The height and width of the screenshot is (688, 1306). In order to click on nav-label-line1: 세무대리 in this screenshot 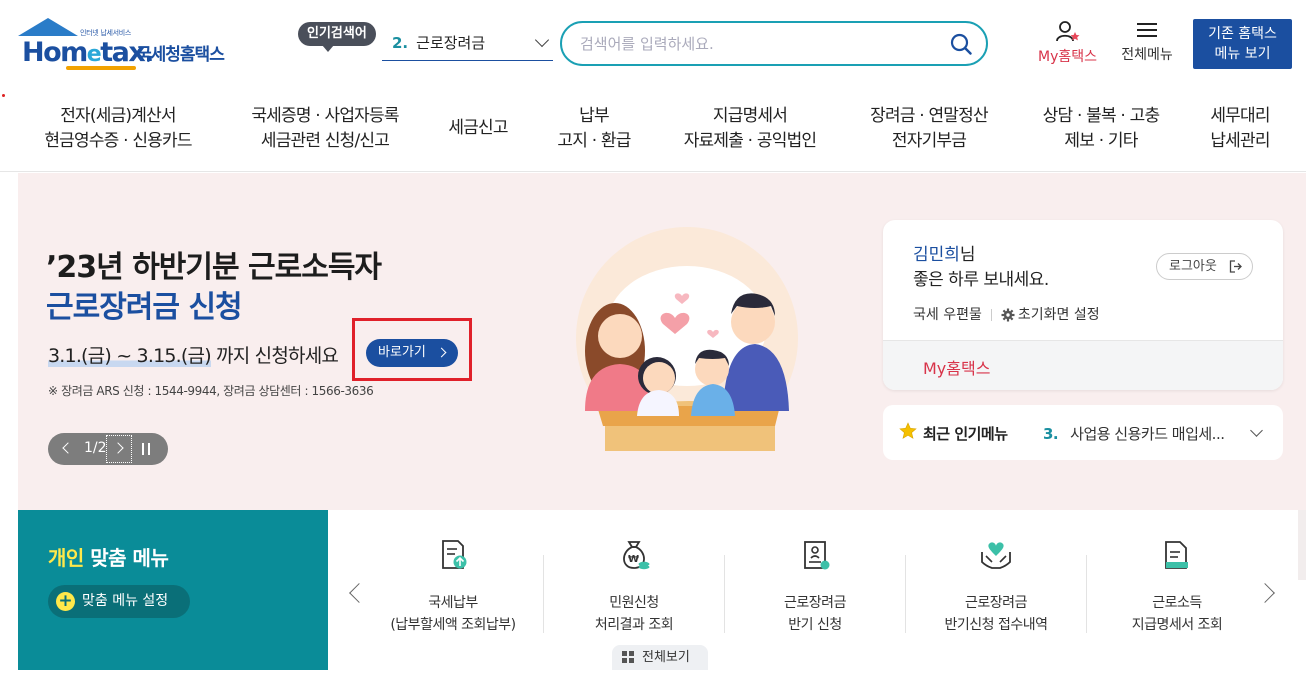, I will do `click(1240, 116)`.